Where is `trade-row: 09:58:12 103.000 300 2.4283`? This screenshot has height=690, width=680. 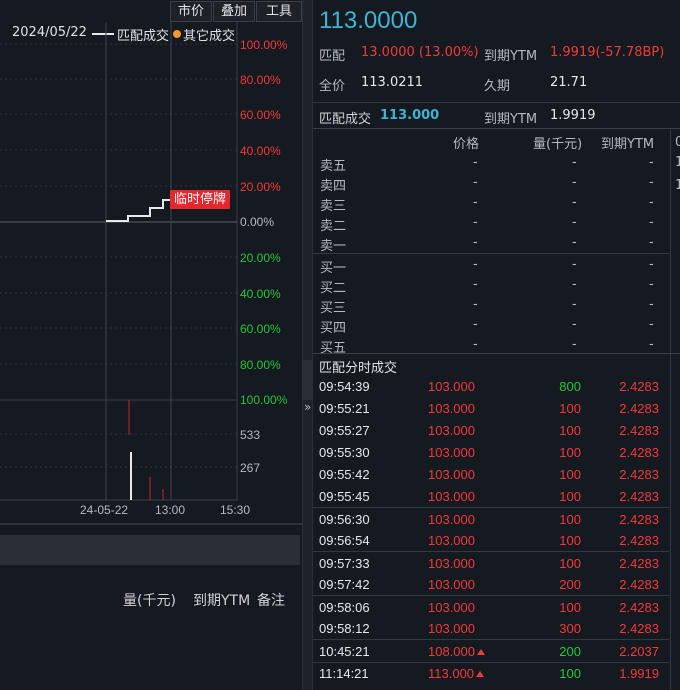 trade-row: 09:58:12 103.000 300 2.4283 is located at coordinates (489, 629).